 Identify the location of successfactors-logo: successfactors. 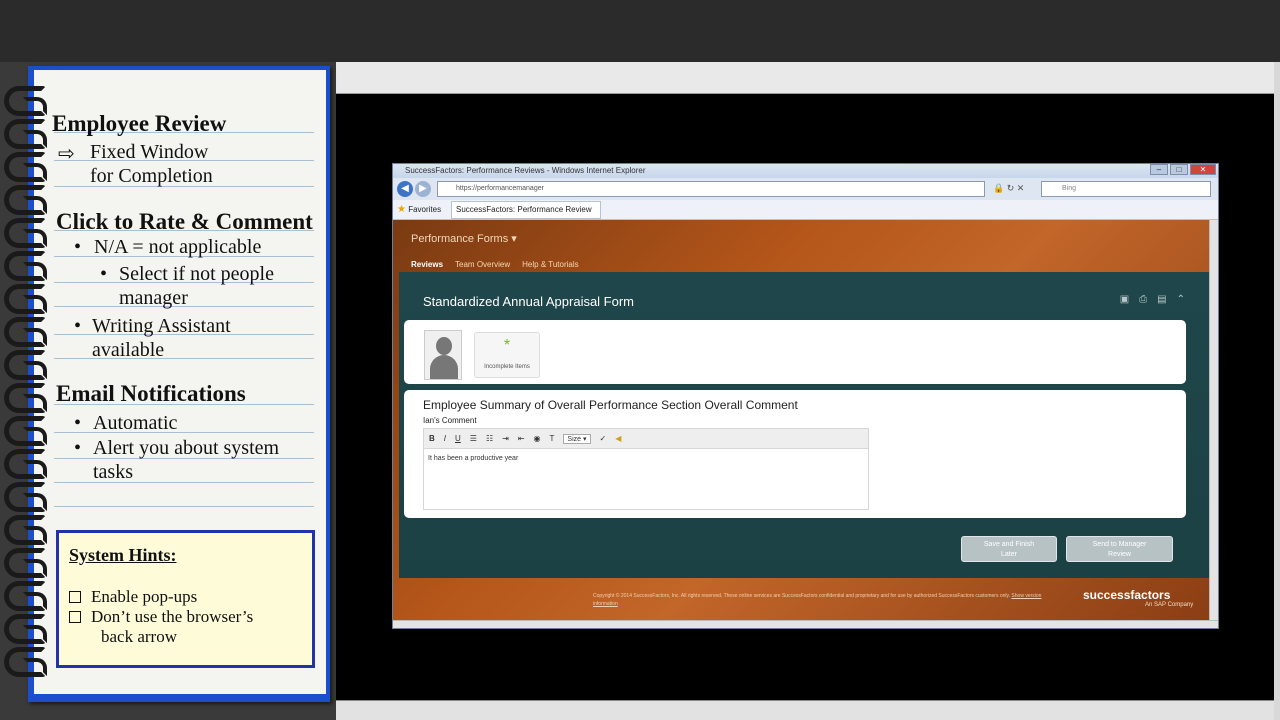
(1127, 595).